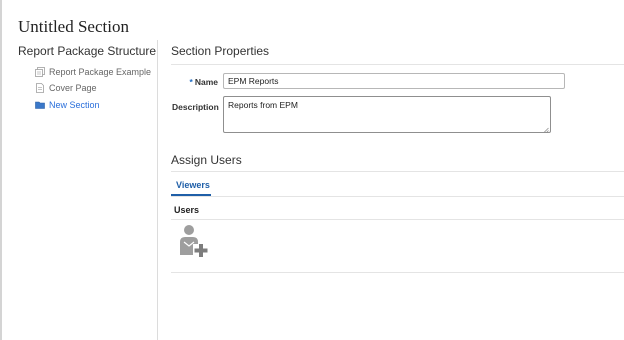  Describe the element at coordinates (220, 51) in the screenshot. I see `section-properties-title: Section Properties` at that location.